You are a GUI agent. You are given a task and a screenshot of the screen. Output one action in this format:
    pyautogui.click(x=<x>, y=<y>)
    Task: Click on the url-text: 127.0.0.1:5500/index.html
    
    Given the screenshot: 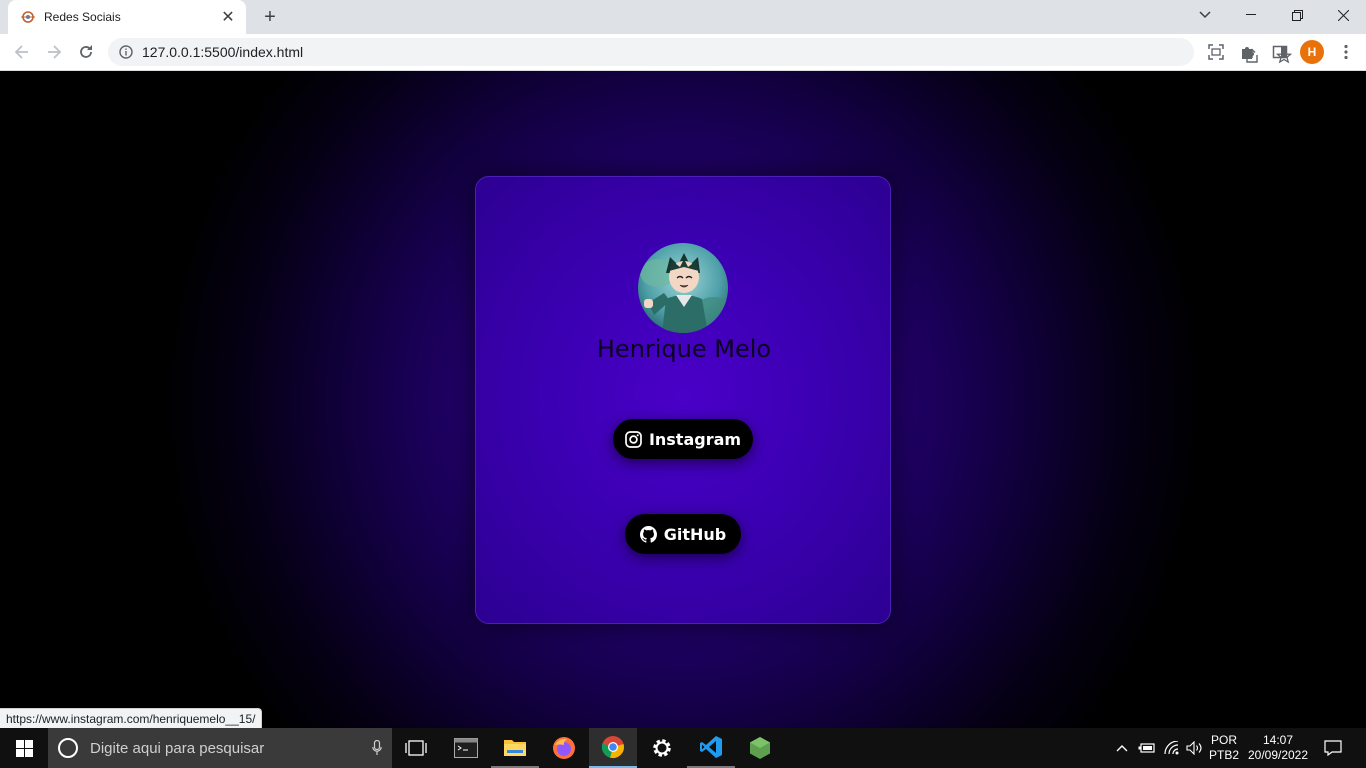 What is the action you would take?
    pyautogui.click(x=223, y=52)
    